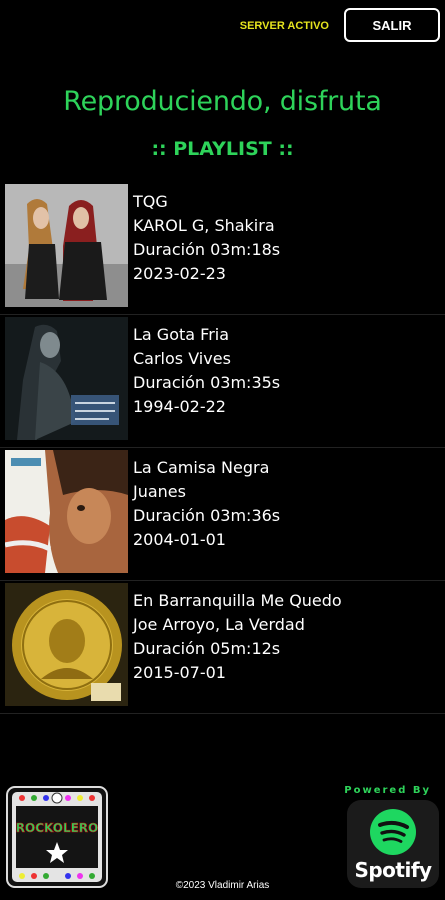 This screenshot has height=900, width=445. I want to click on track-title: La Camisa Negra, so click(201, 467).